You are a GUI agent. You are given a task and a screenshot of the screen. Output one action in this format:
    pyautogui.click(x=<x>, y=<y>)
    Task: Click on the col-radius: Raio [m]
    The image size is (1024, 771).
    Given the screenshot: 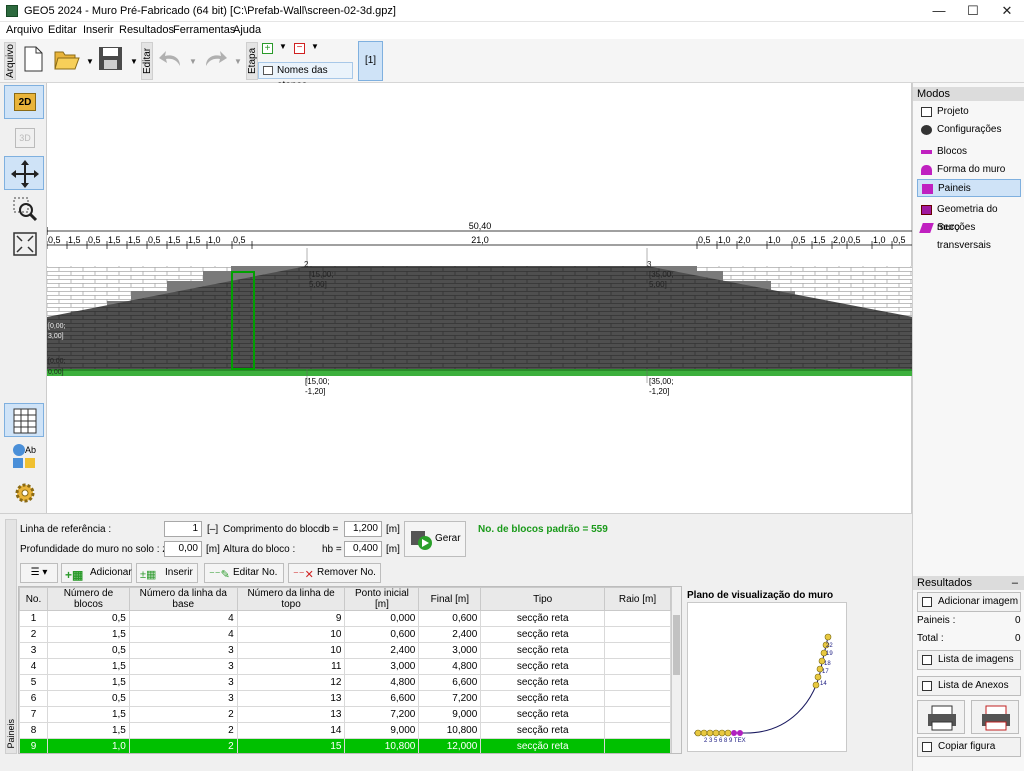 What is the action you would take?
    pyautogui.click(x=637, y=599)
    